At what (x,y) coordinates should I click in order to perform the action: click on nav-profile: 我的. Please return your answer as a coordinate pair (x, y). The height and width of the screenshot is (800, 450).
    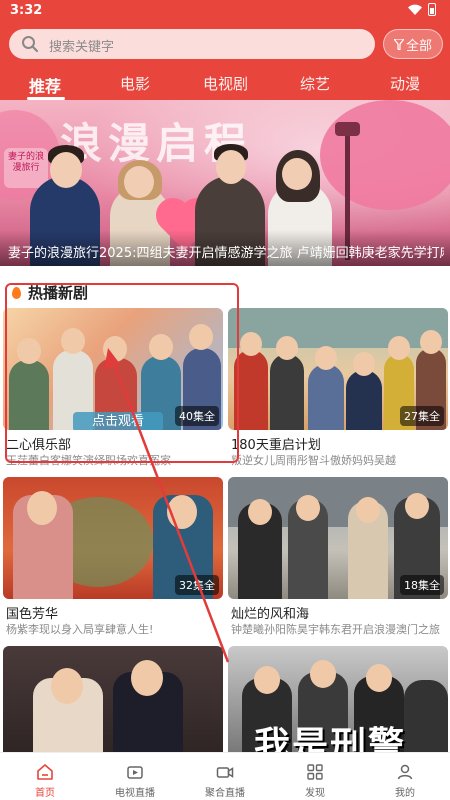
    Looking at the image, I should click on (405, 776).